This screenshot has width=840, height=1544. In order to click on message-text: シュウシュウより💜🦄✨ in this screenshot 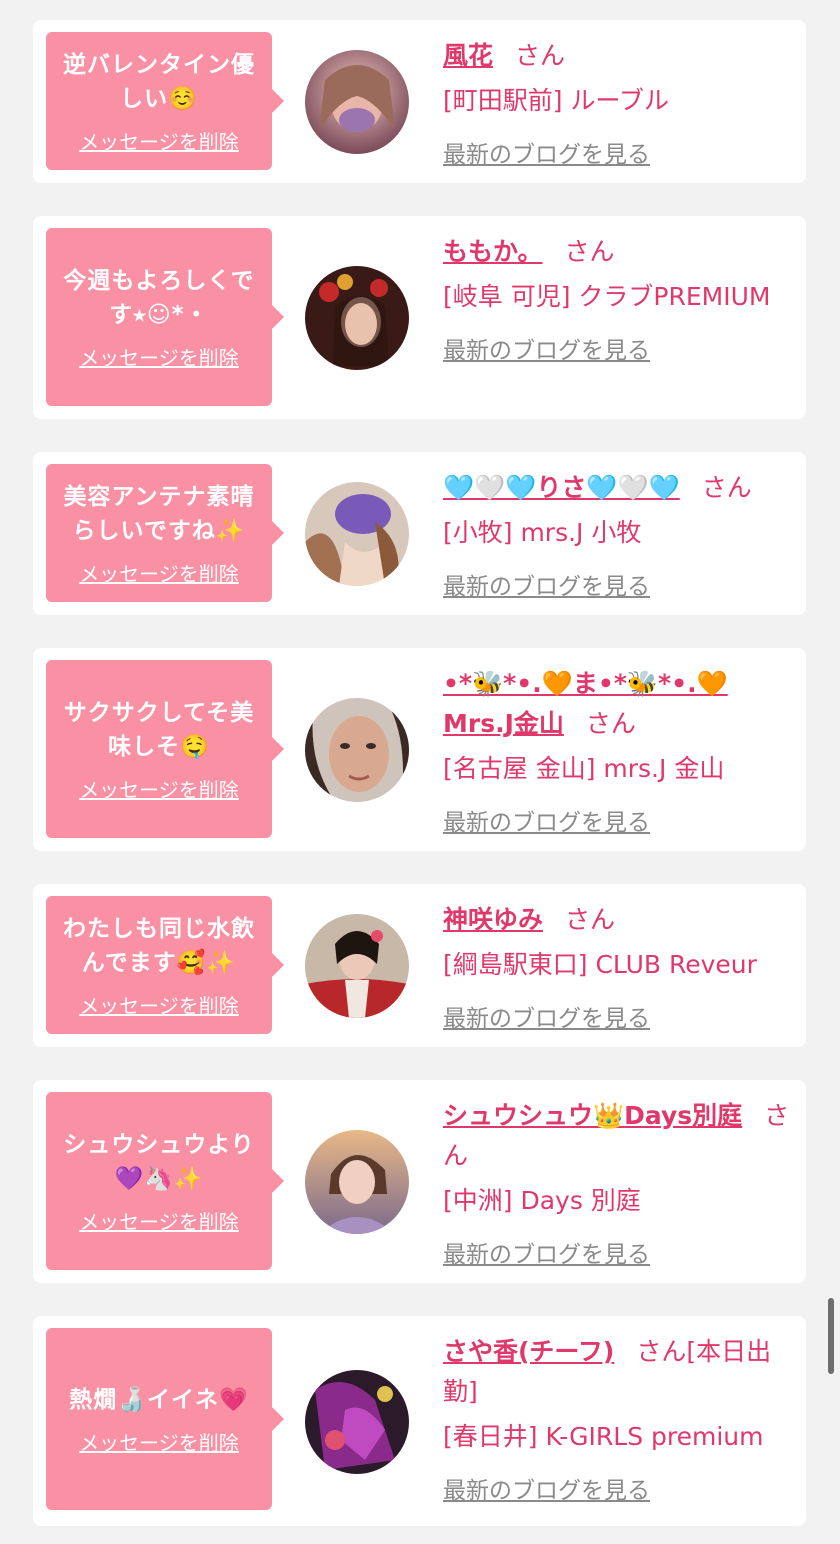, I will do `click(159, 1161)`.